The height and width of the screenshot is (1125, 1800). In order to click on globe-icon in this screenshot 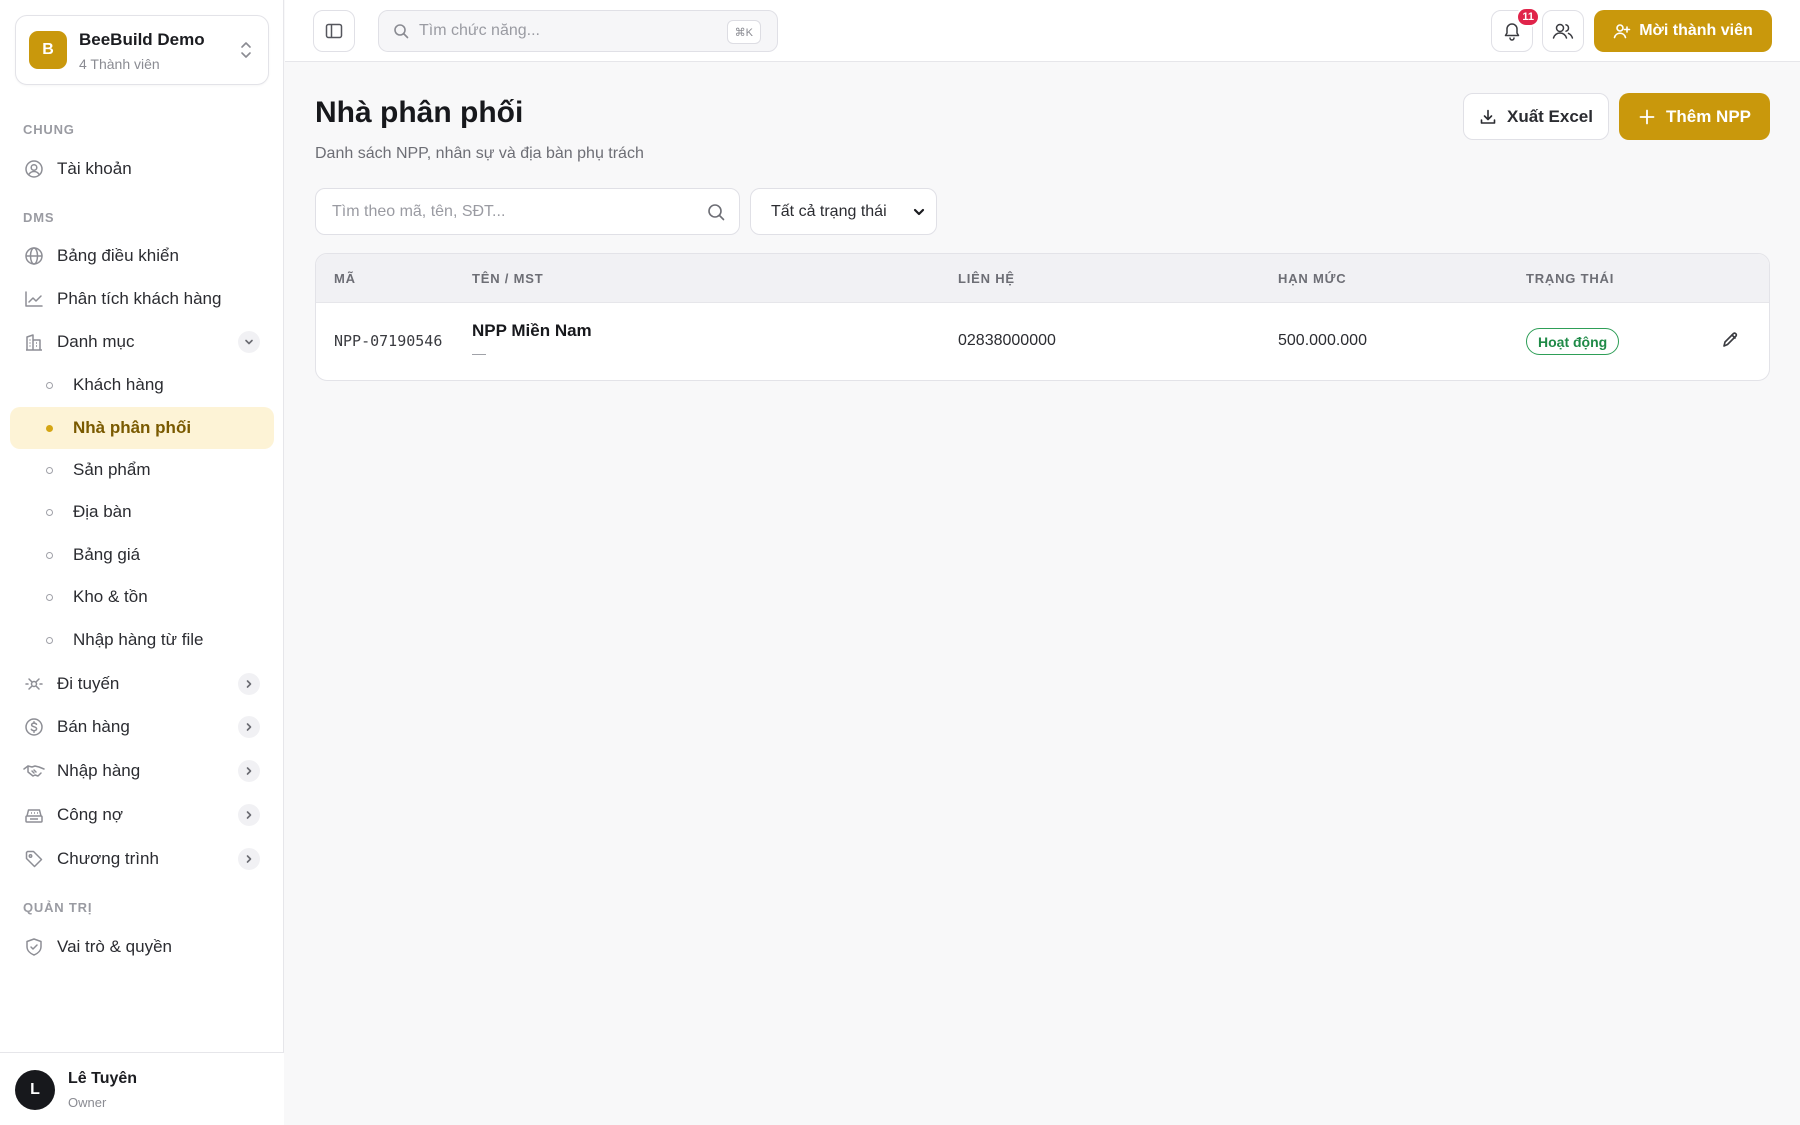, I will do `click(34, 256)`.